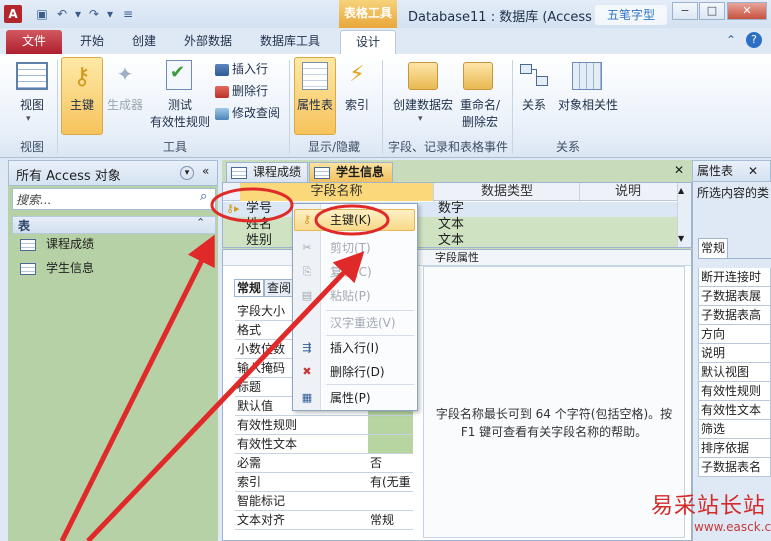 The image size is (771, 541). What do you see at coordinates (713, 248) in the screenshot?
I see `property-sheet-tab-general: 常规` at bounding box center [713, 248].